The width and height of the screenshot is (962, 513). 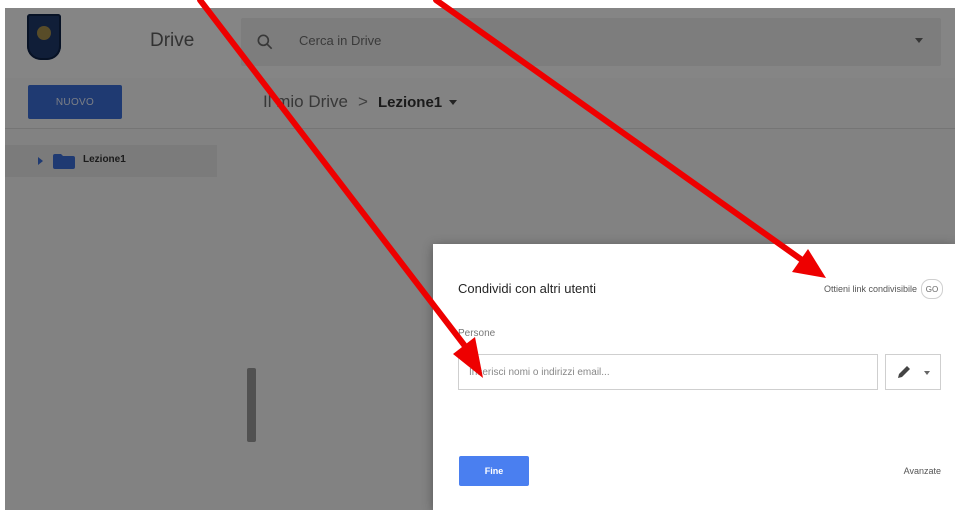 I want to click on people-label: Persone, so click(x=477, y=333).